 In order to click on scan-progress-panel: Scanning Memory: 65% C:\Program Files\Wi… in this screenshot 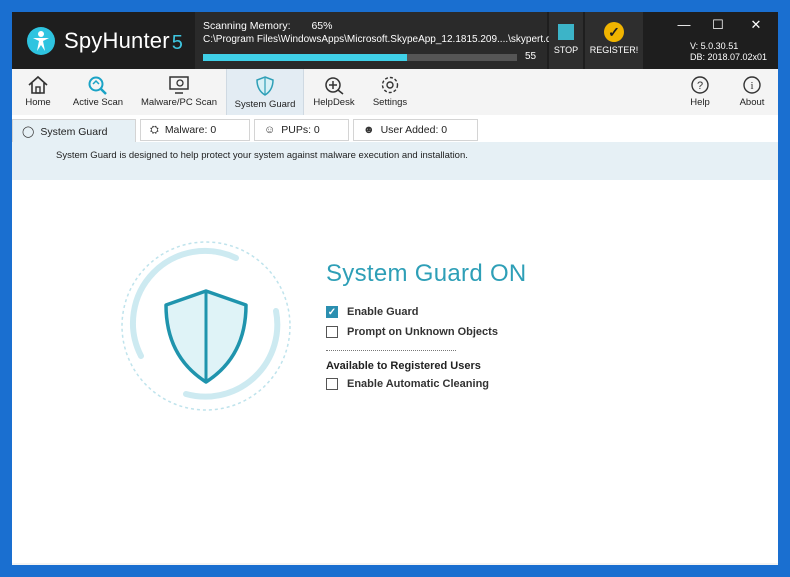, I will do `click(375, 40)`.